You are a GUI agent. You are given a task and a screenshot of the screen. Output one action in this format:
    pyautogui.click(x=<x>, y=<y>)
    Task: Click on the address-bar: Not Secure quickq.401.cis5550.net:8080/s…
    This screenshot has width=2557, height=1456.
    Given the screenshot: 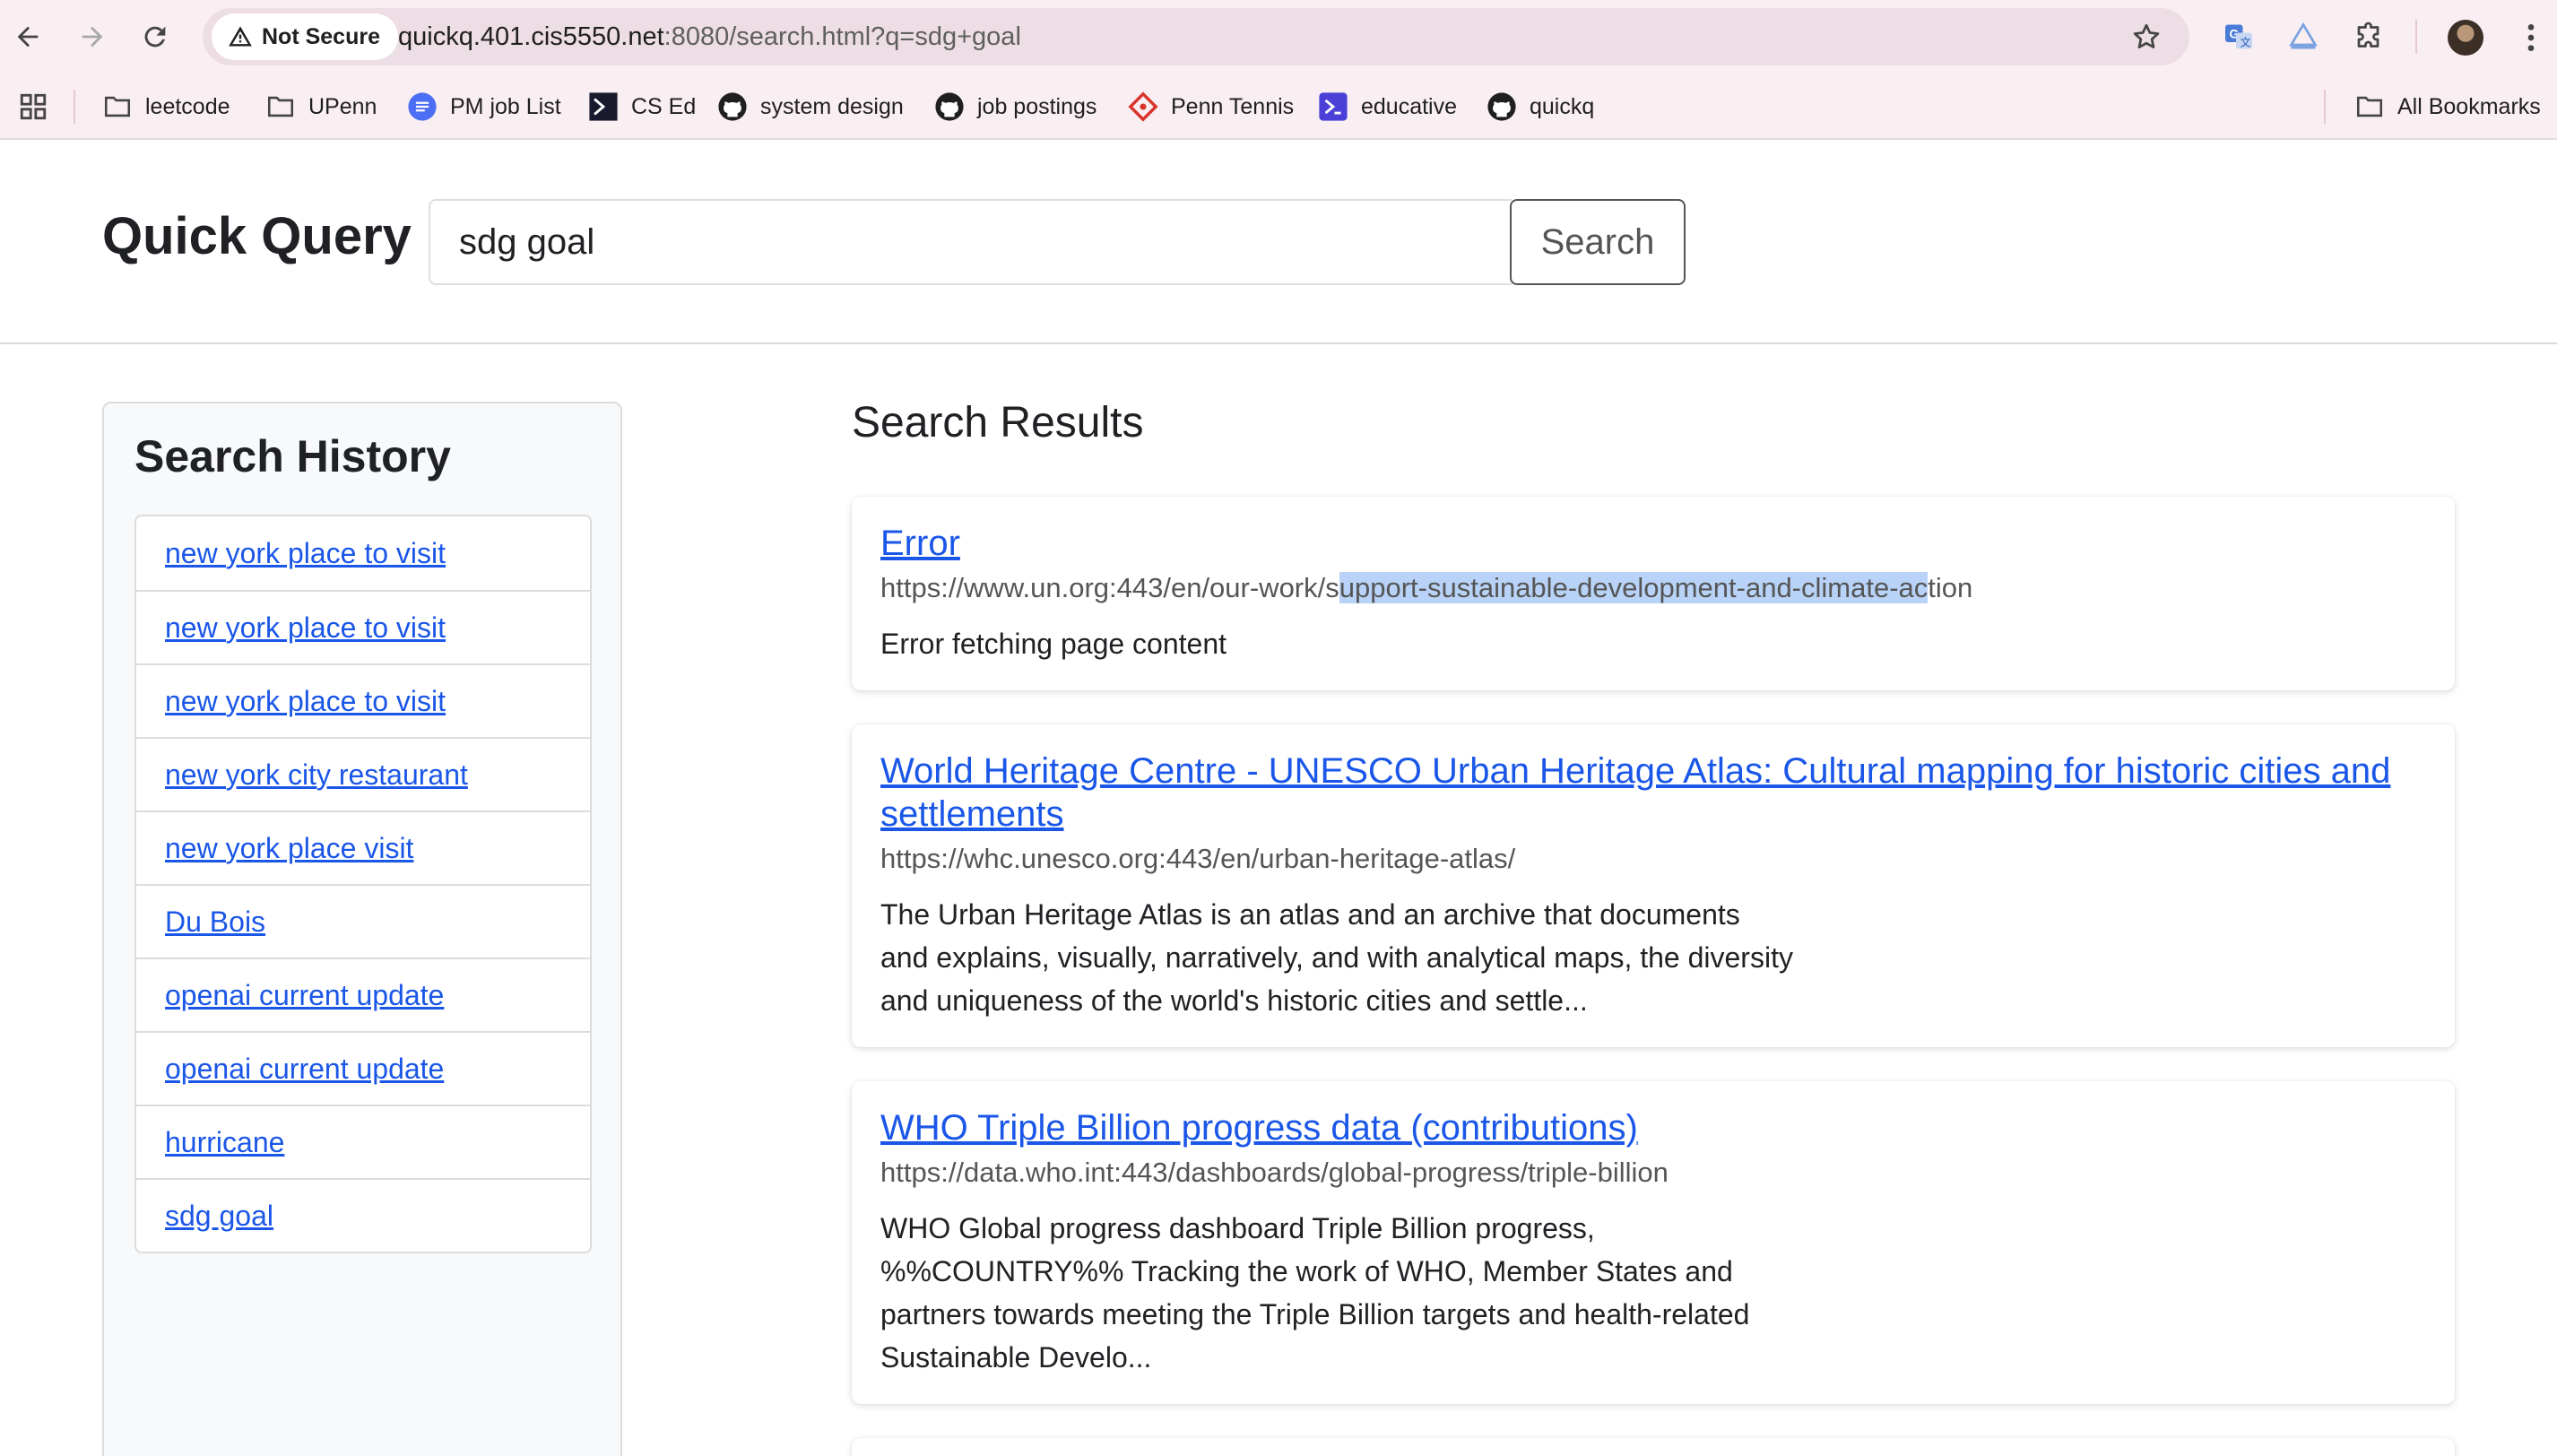 What is the action you would take?
    pyautogui.click(x=1196, y=36)
    